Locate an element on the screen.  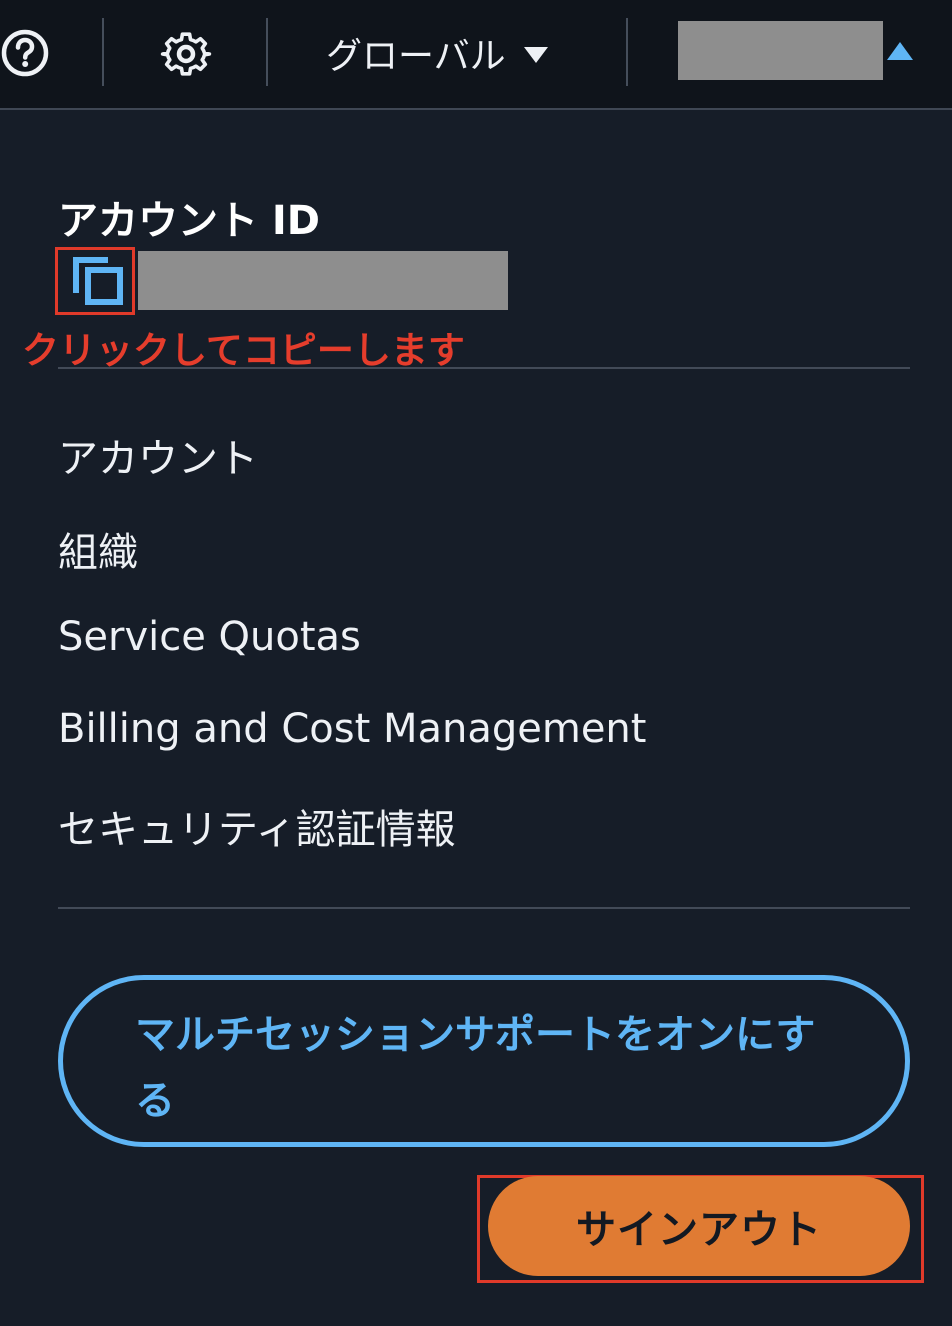
multi-session-button: マルチセッションサポートをオンにする is located at coordinates (484, 1061).